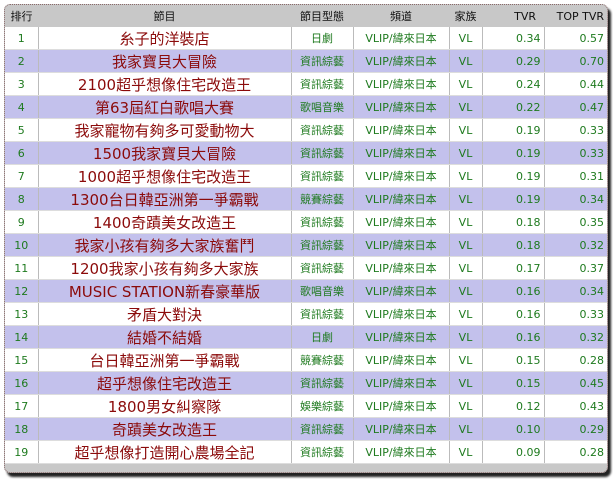 Image resolution: width=613 pixels, height=483 pixels. Describe the element at coordinates (21, 153) in the screenshot. I see `cell-rank: 6` at that location.